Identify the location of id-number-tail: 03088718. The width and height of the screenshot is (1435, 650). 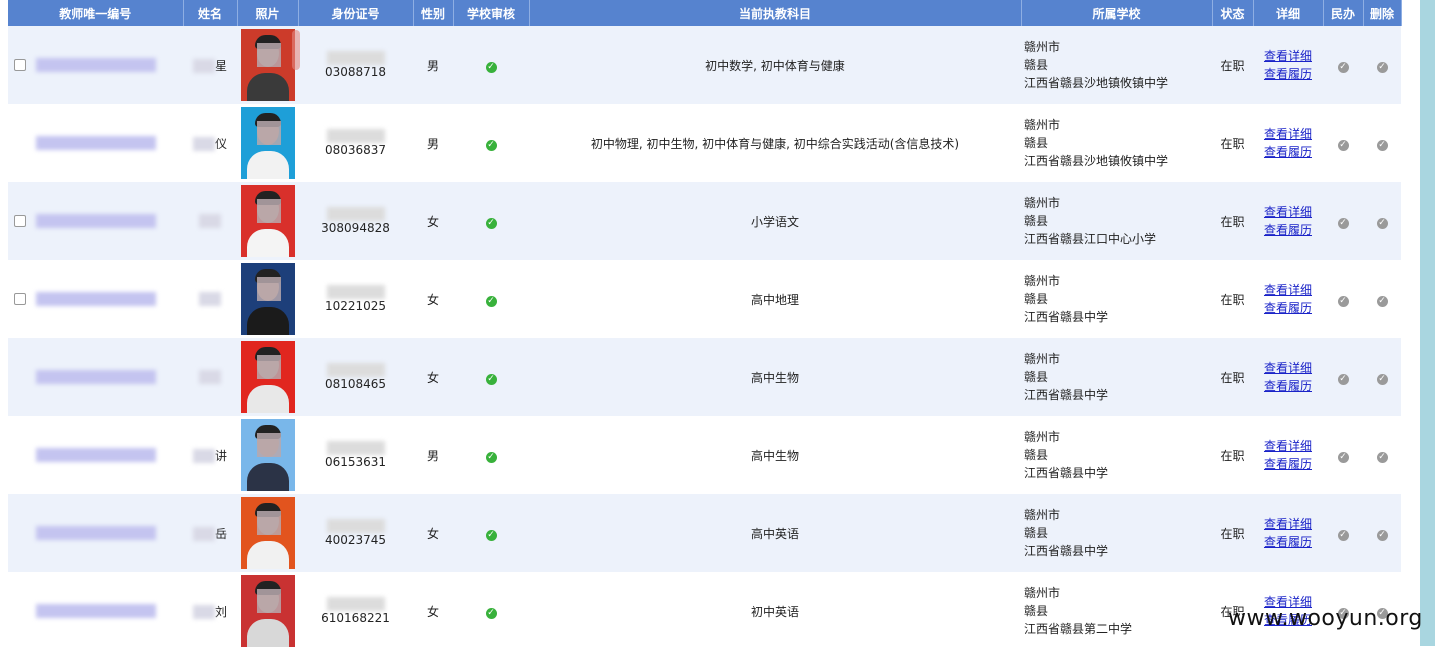
(355, 72).